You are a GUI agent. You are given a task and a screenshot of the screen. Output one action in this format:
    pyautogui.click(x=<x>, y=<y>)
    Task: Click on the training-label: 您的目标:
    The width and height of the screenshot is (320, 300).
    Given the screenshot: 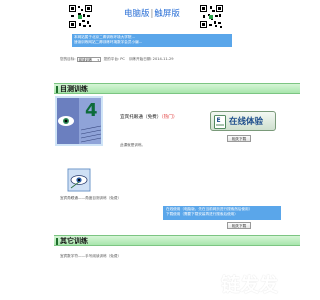 What is the action you would take?
    pyautogui.click(x=68, y=58)
    